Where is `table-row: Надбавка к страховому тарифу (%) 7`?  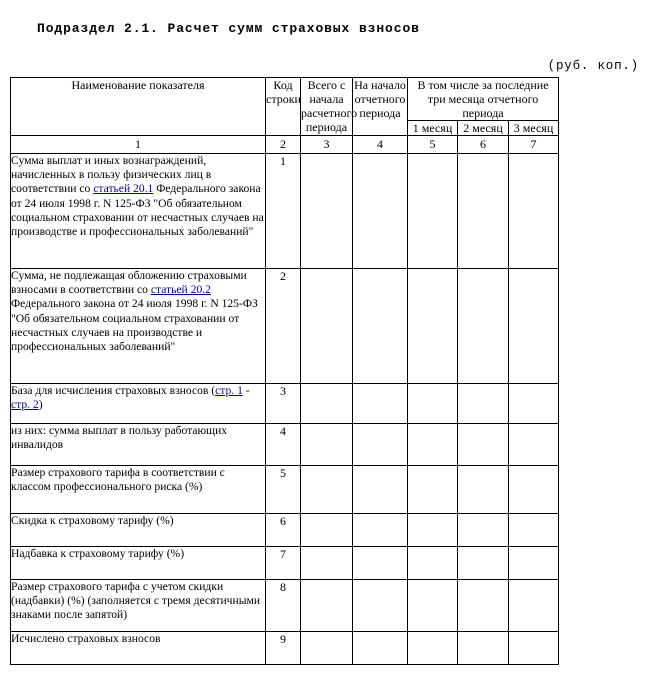
table-row: Надбавка к страховому тарифу (%) 7 is located at coordinates (285, 563).